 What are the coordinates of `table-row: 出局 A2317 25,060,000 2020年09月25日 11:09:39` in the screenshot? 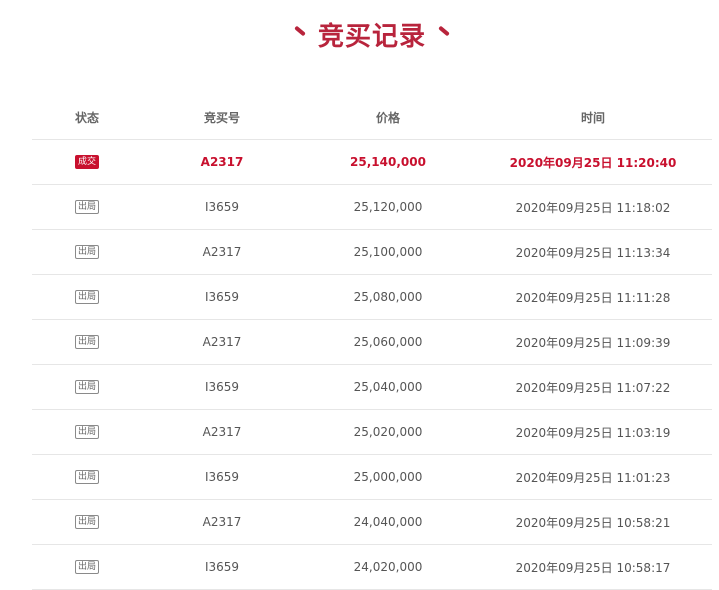 It's located at (372, 342).